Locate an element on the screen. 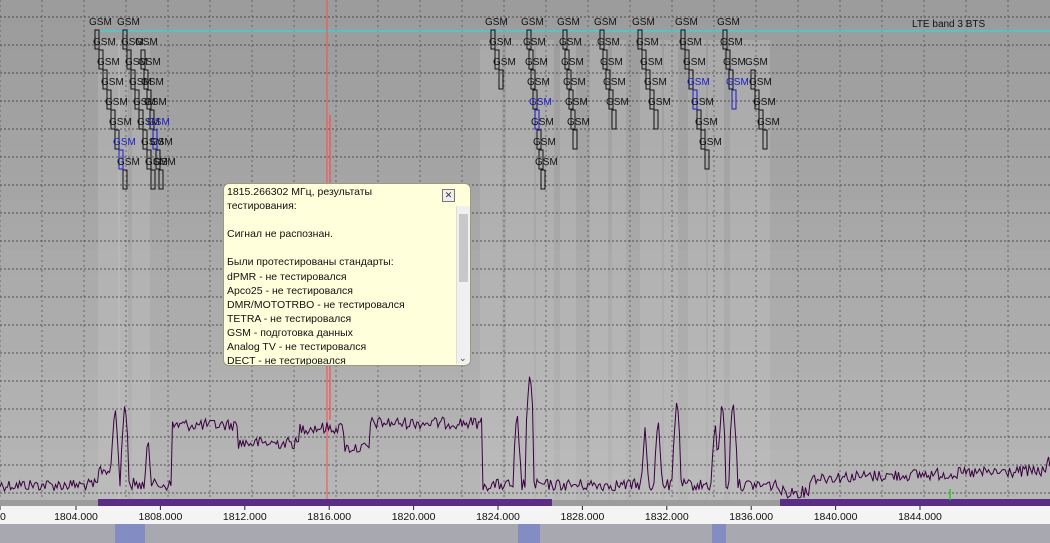  scroll-down-icon: ⌄ is located at coordinates (463, 358).